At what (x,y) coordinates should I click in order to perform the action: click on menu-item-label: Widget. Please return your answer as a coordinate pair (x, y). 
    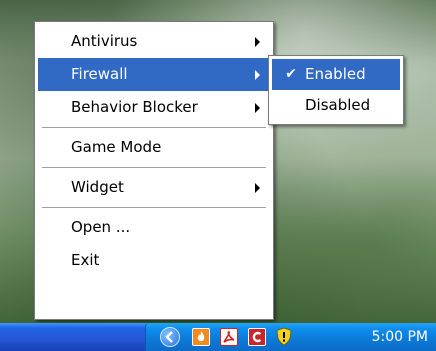
    Looking at the image, I should click on (97, 187).